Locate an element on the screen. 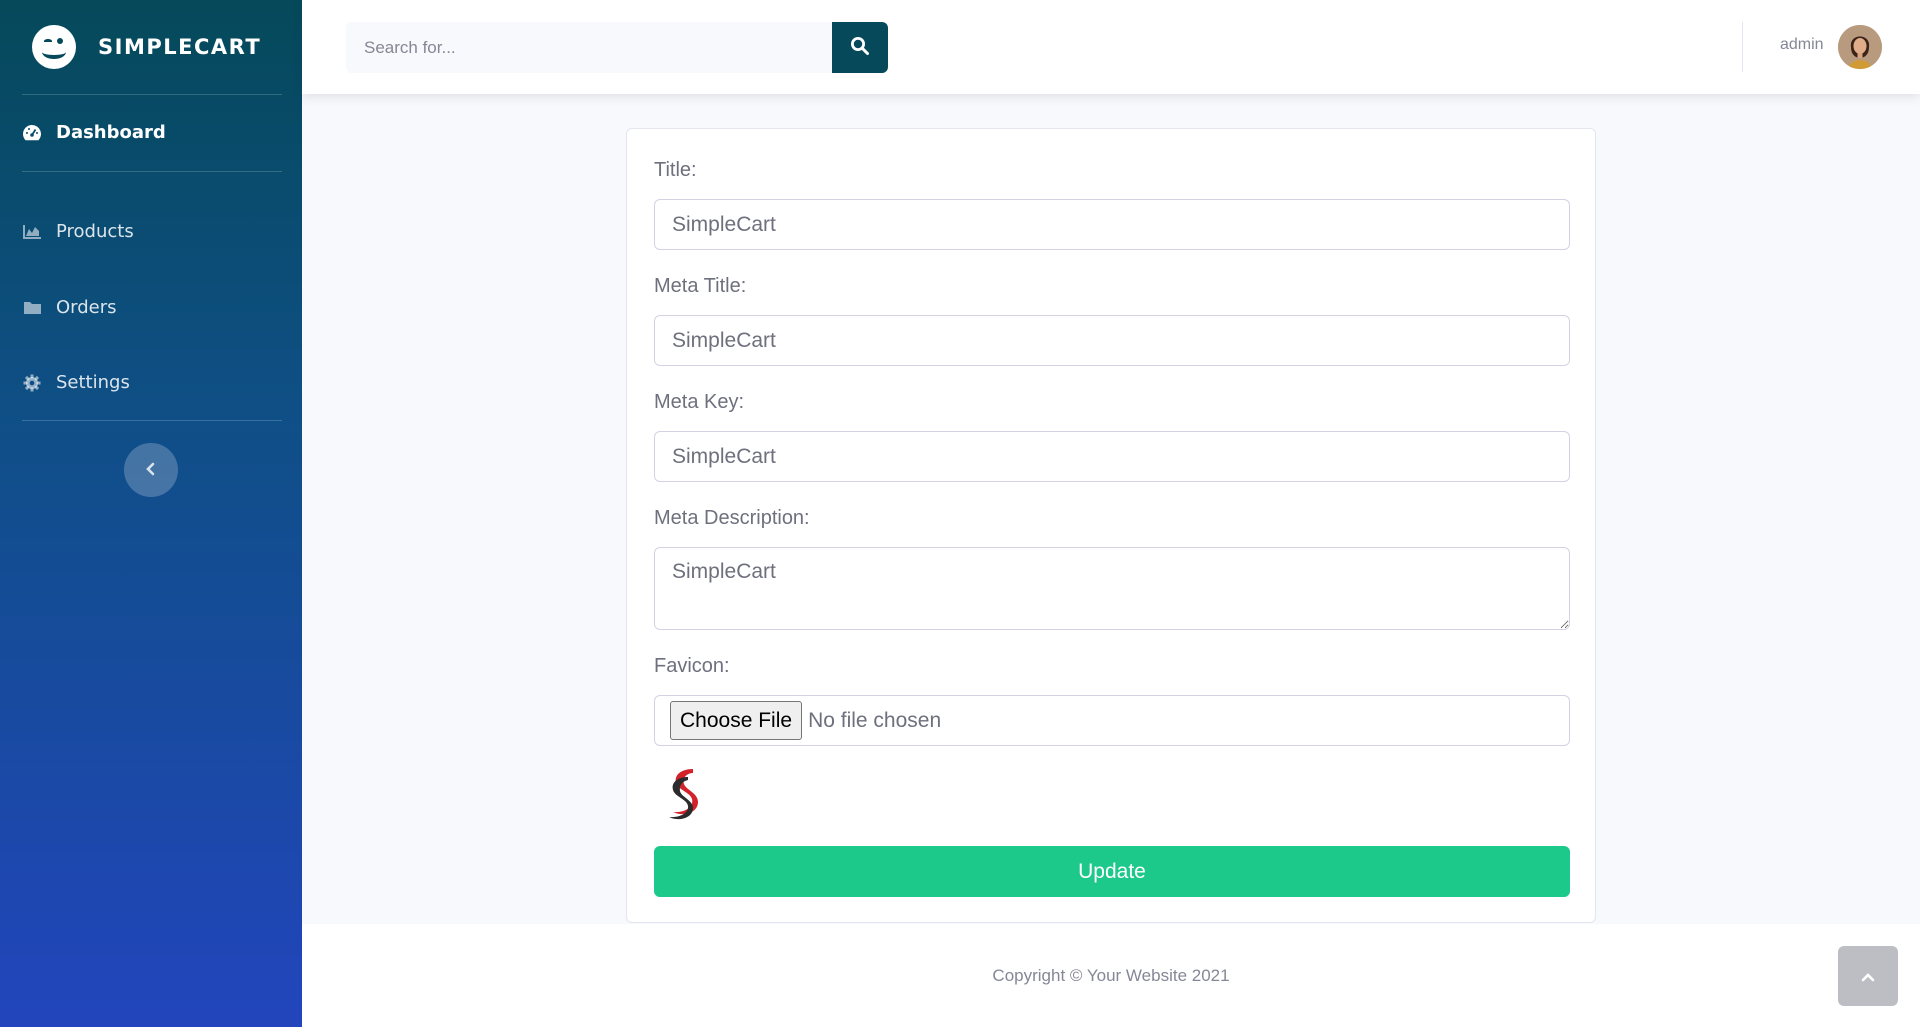 The width and height of the screenshot is (1920, 1027). brand-name: SIMPLECART is located at coordinates (180, 47).